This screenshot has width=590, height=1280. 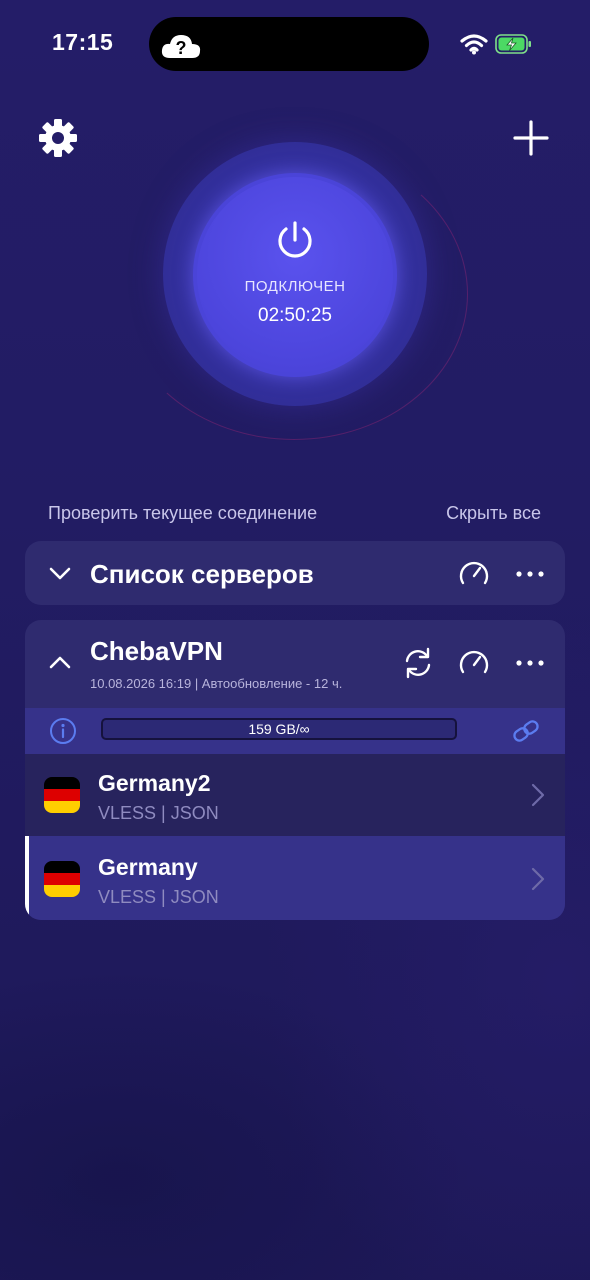 I want to click on chevron-up-icon, so click(x=60, y=663).